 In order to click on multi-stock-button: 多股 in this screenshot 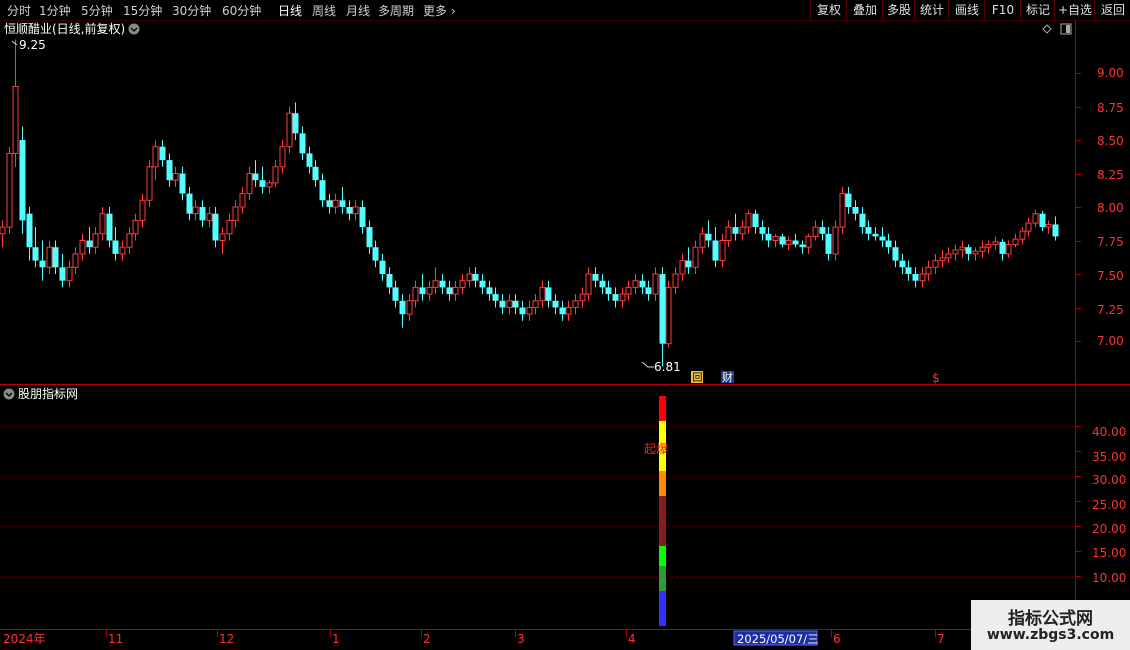, I will do `click(898, 10)`.